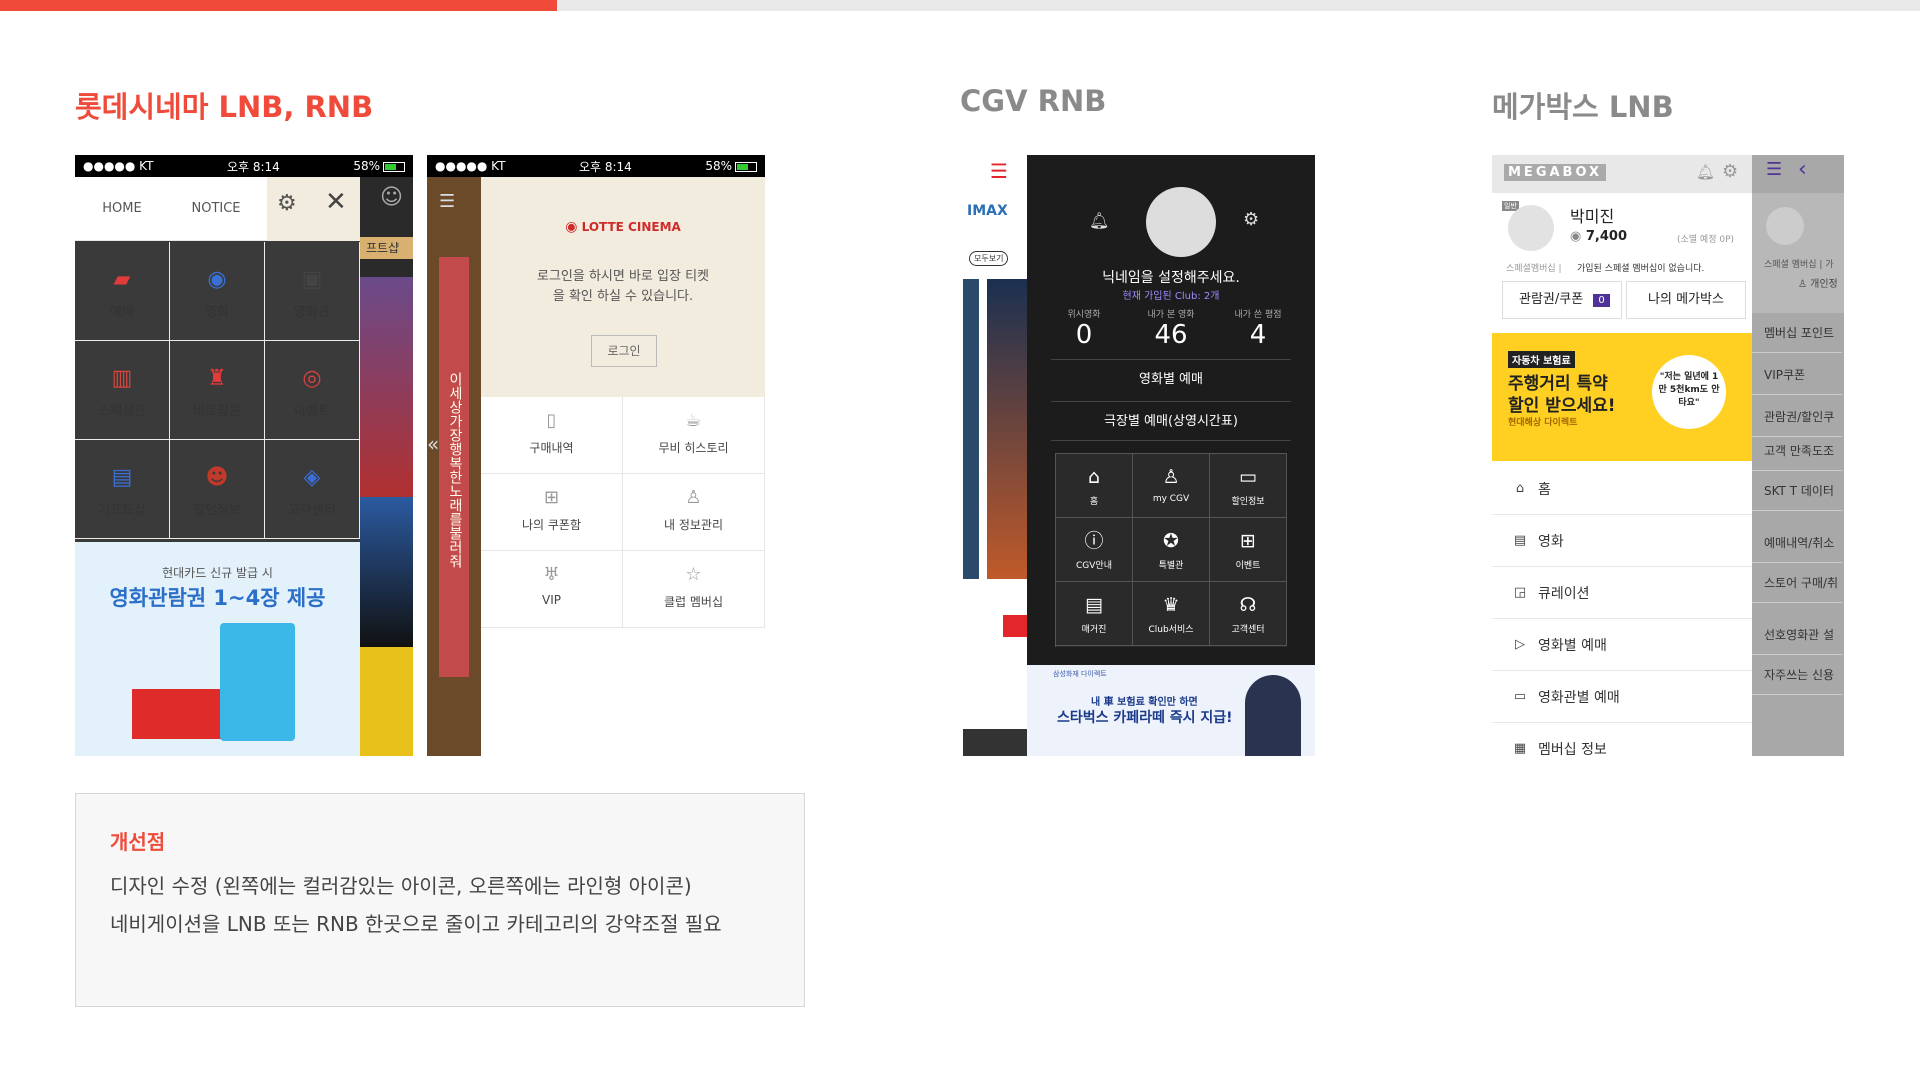 The width and height of the screenshot is (1920, 1080). What do you see at coordinates (217, 649) in the screenshot?
I see `lnb-ad-banner: 현대카드 신규 발급 시 영화관람권 1~4장 제공` at bounding box center [217, 649].